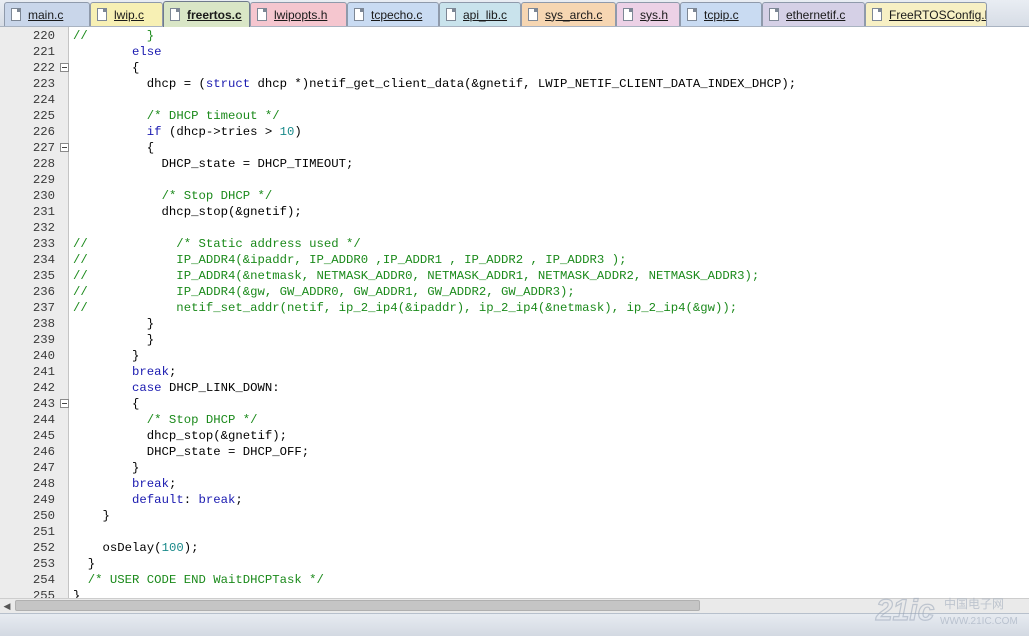 This screenshot has height=636, width=1029. Describe the element at coordinates (217, 244) in the screenshot. I see `code-text: // /* Static address used */` at that location.